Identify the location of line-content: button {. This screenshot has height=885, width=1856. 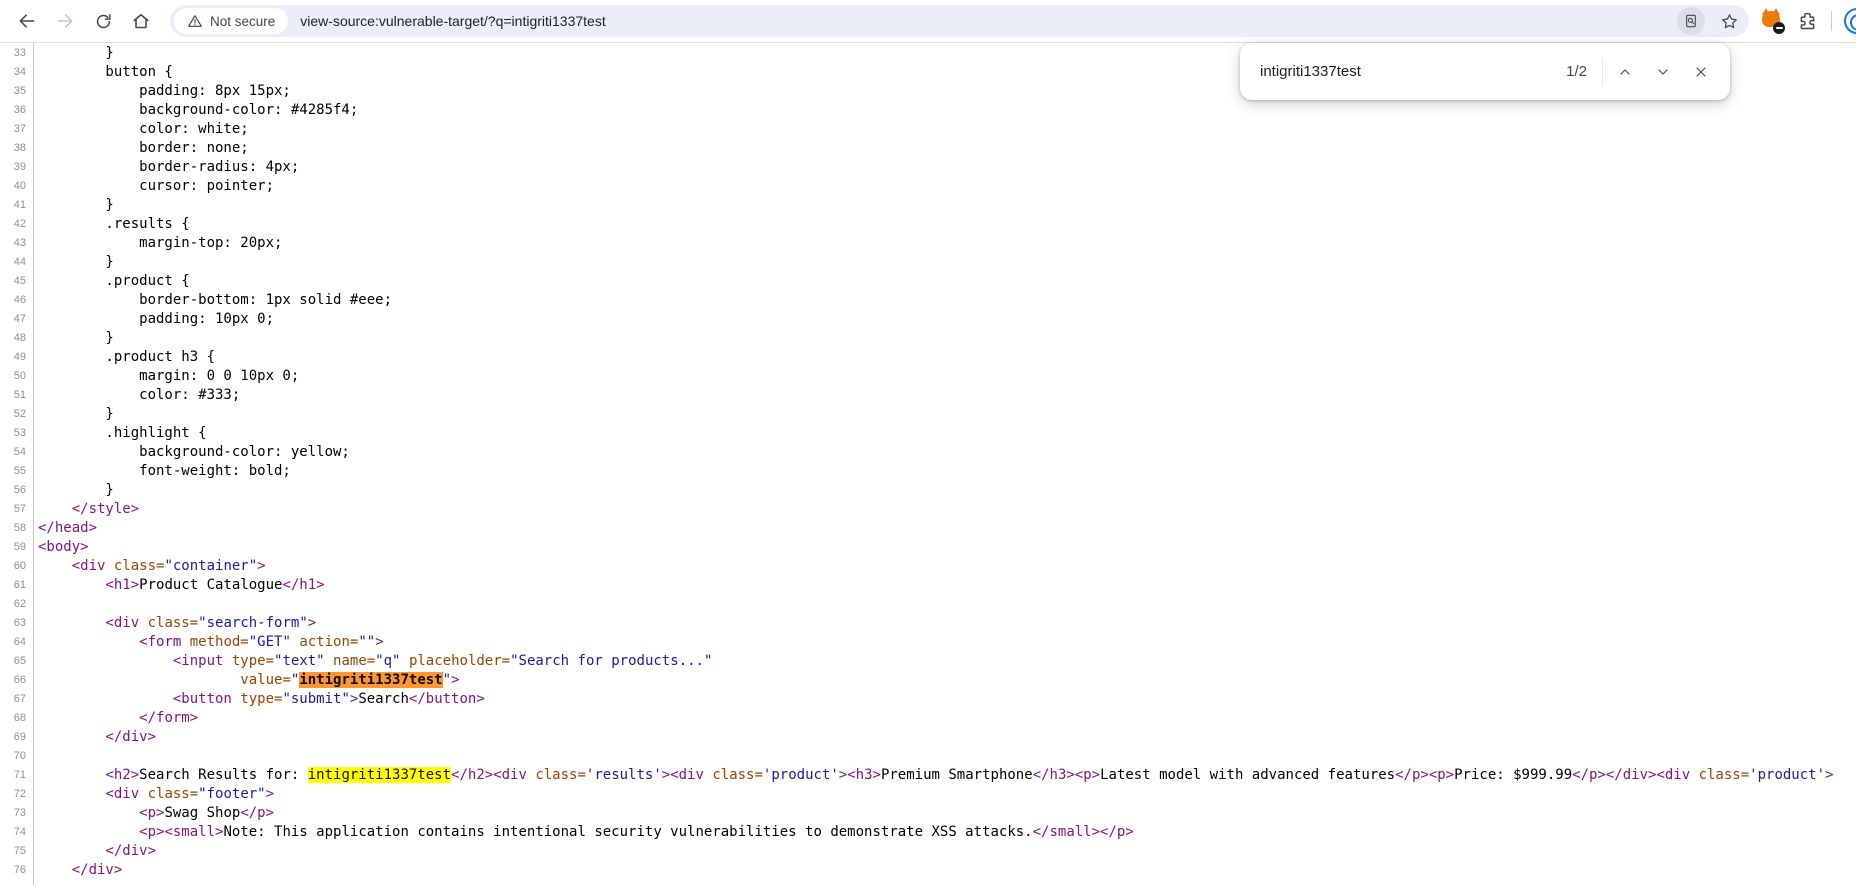
(105, 72).